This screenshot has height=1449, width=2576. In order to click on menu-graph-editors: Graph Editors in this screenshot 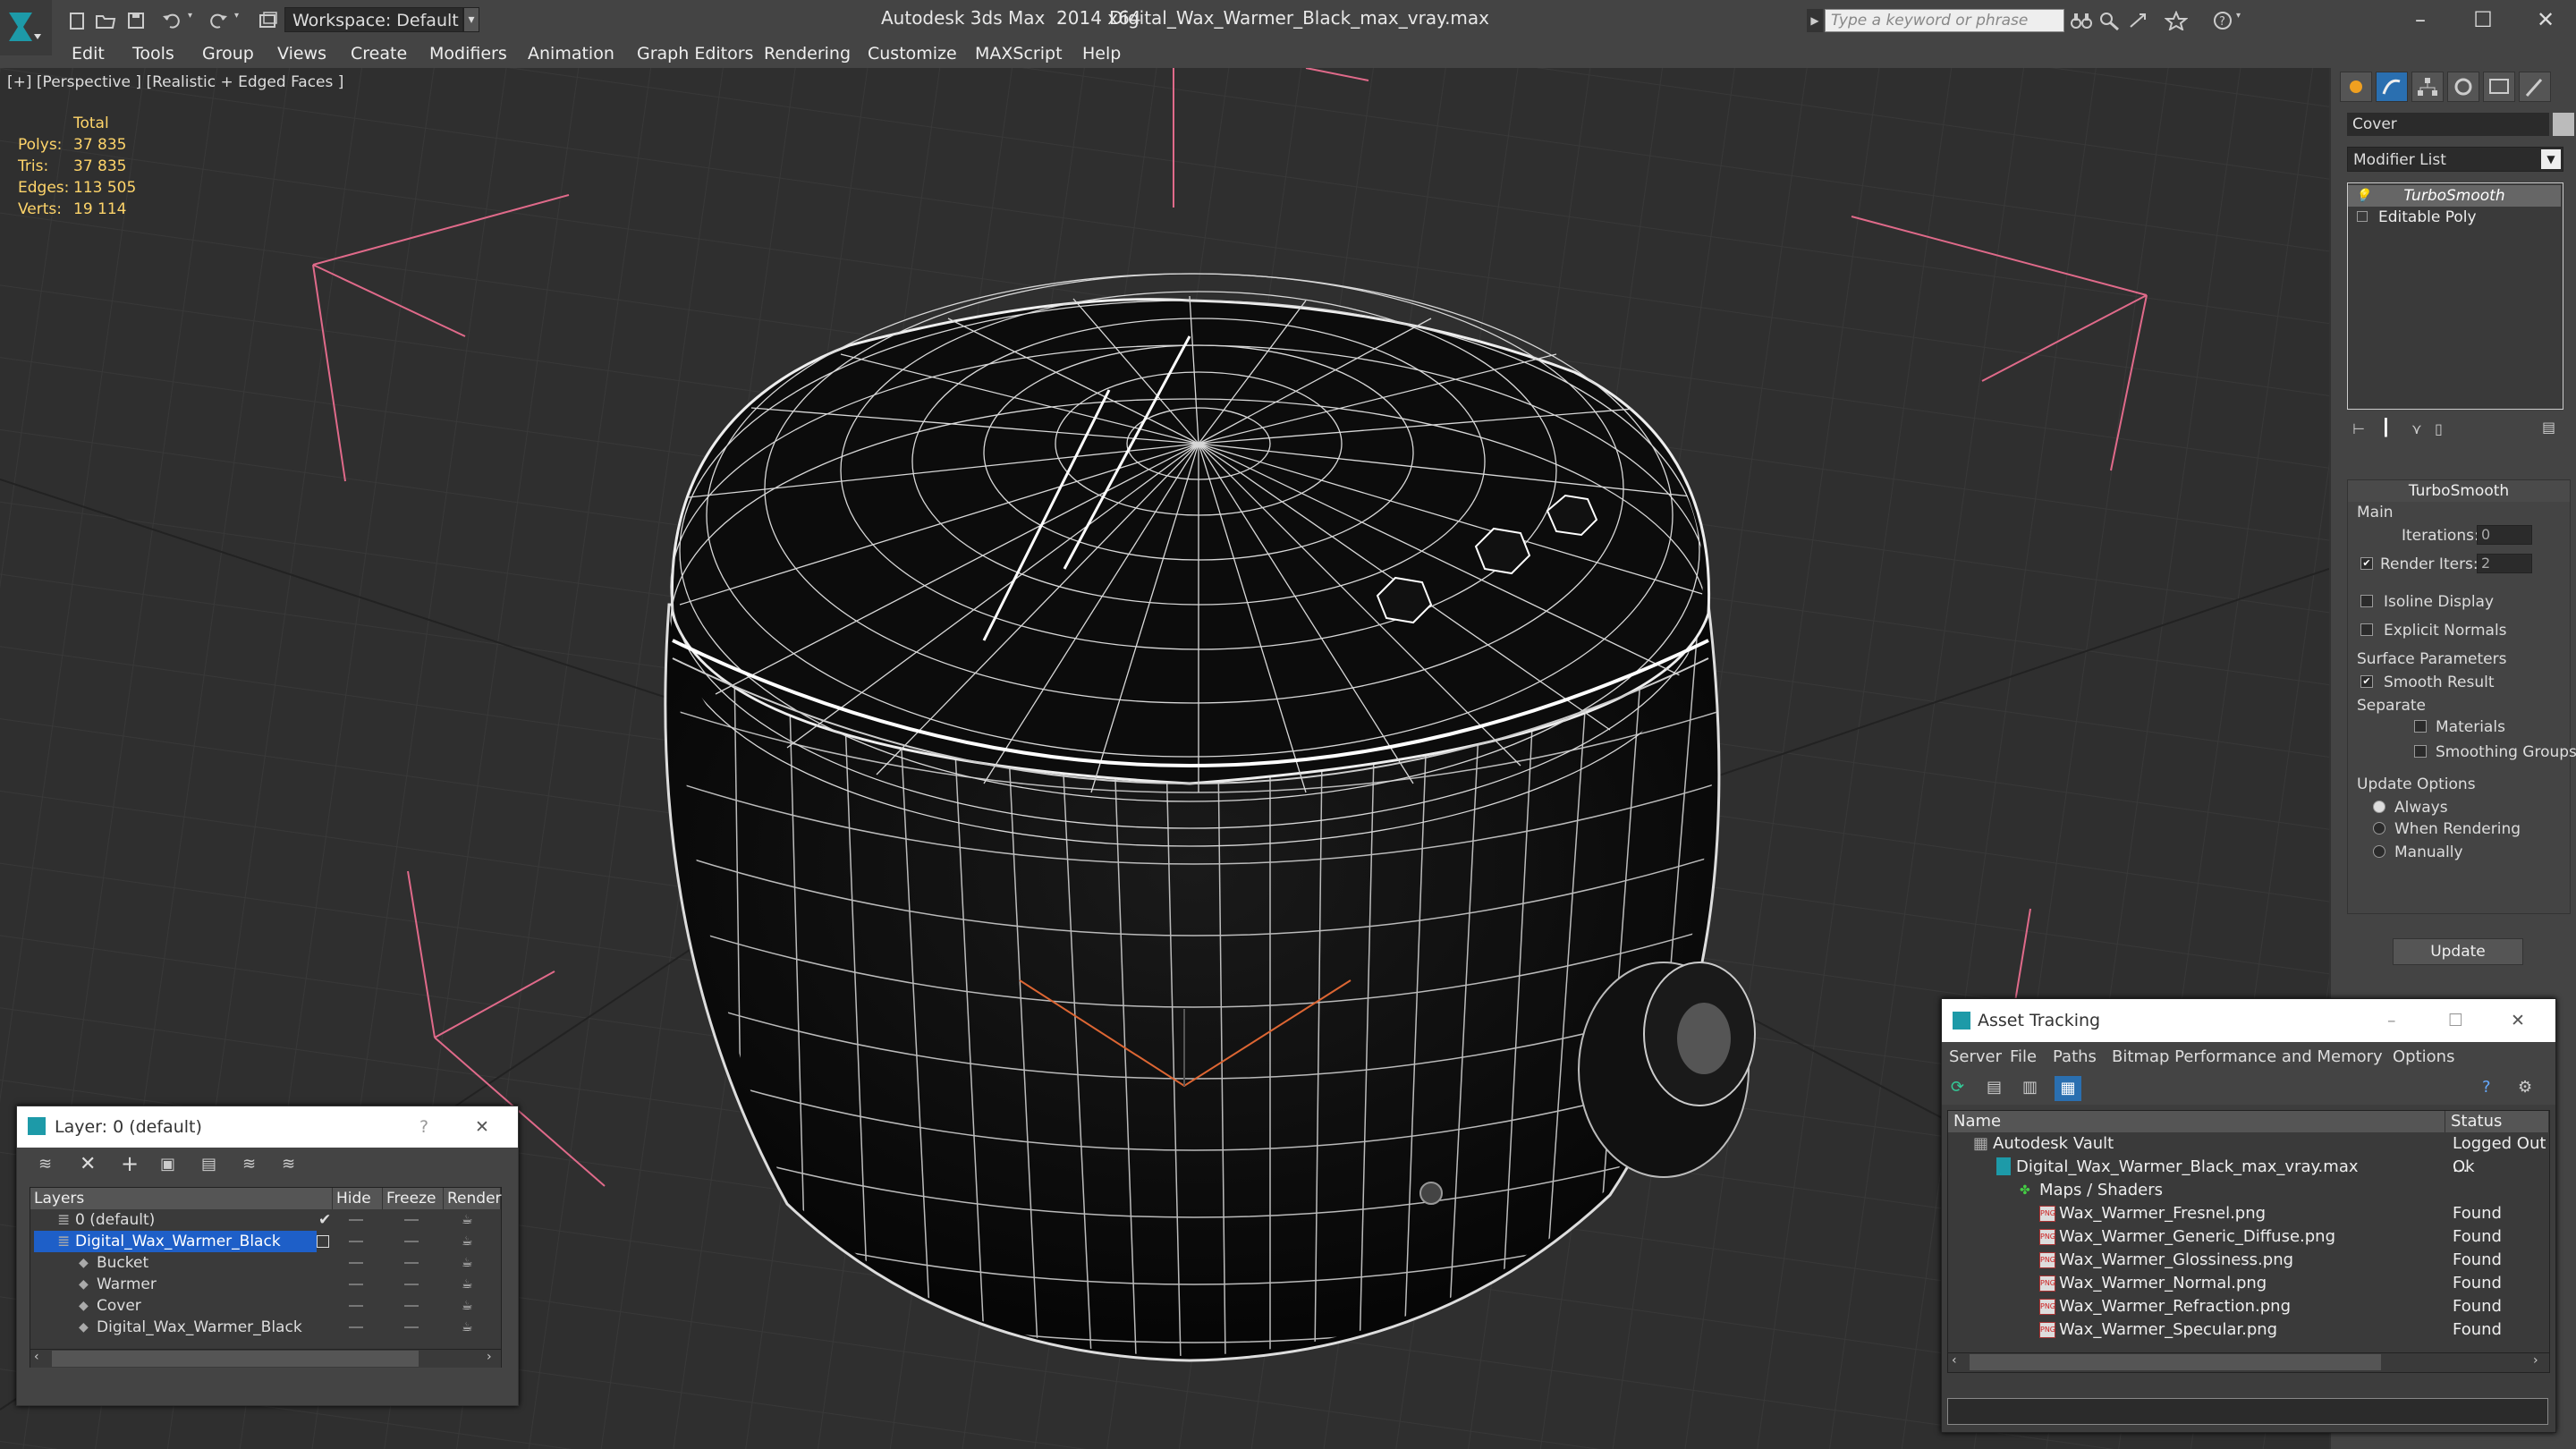, I will do `click(695, 54)`.